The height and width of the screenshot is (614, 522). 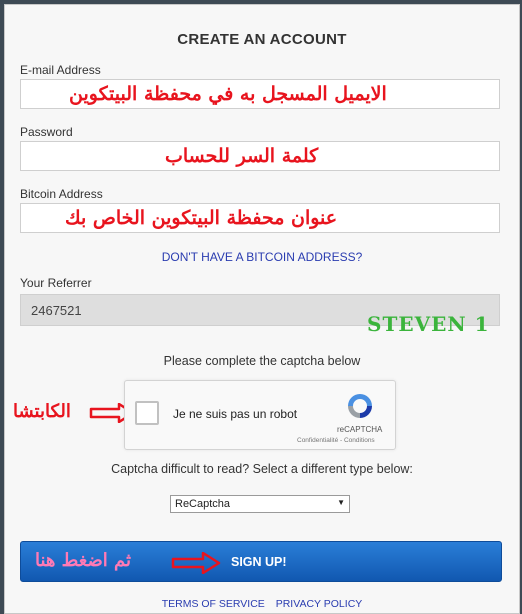 What do you see at coordinates (83, 560) in the screenshot?
I see `signup-annotation: ثم اضغط هنا` at bounding box center [83, 560].